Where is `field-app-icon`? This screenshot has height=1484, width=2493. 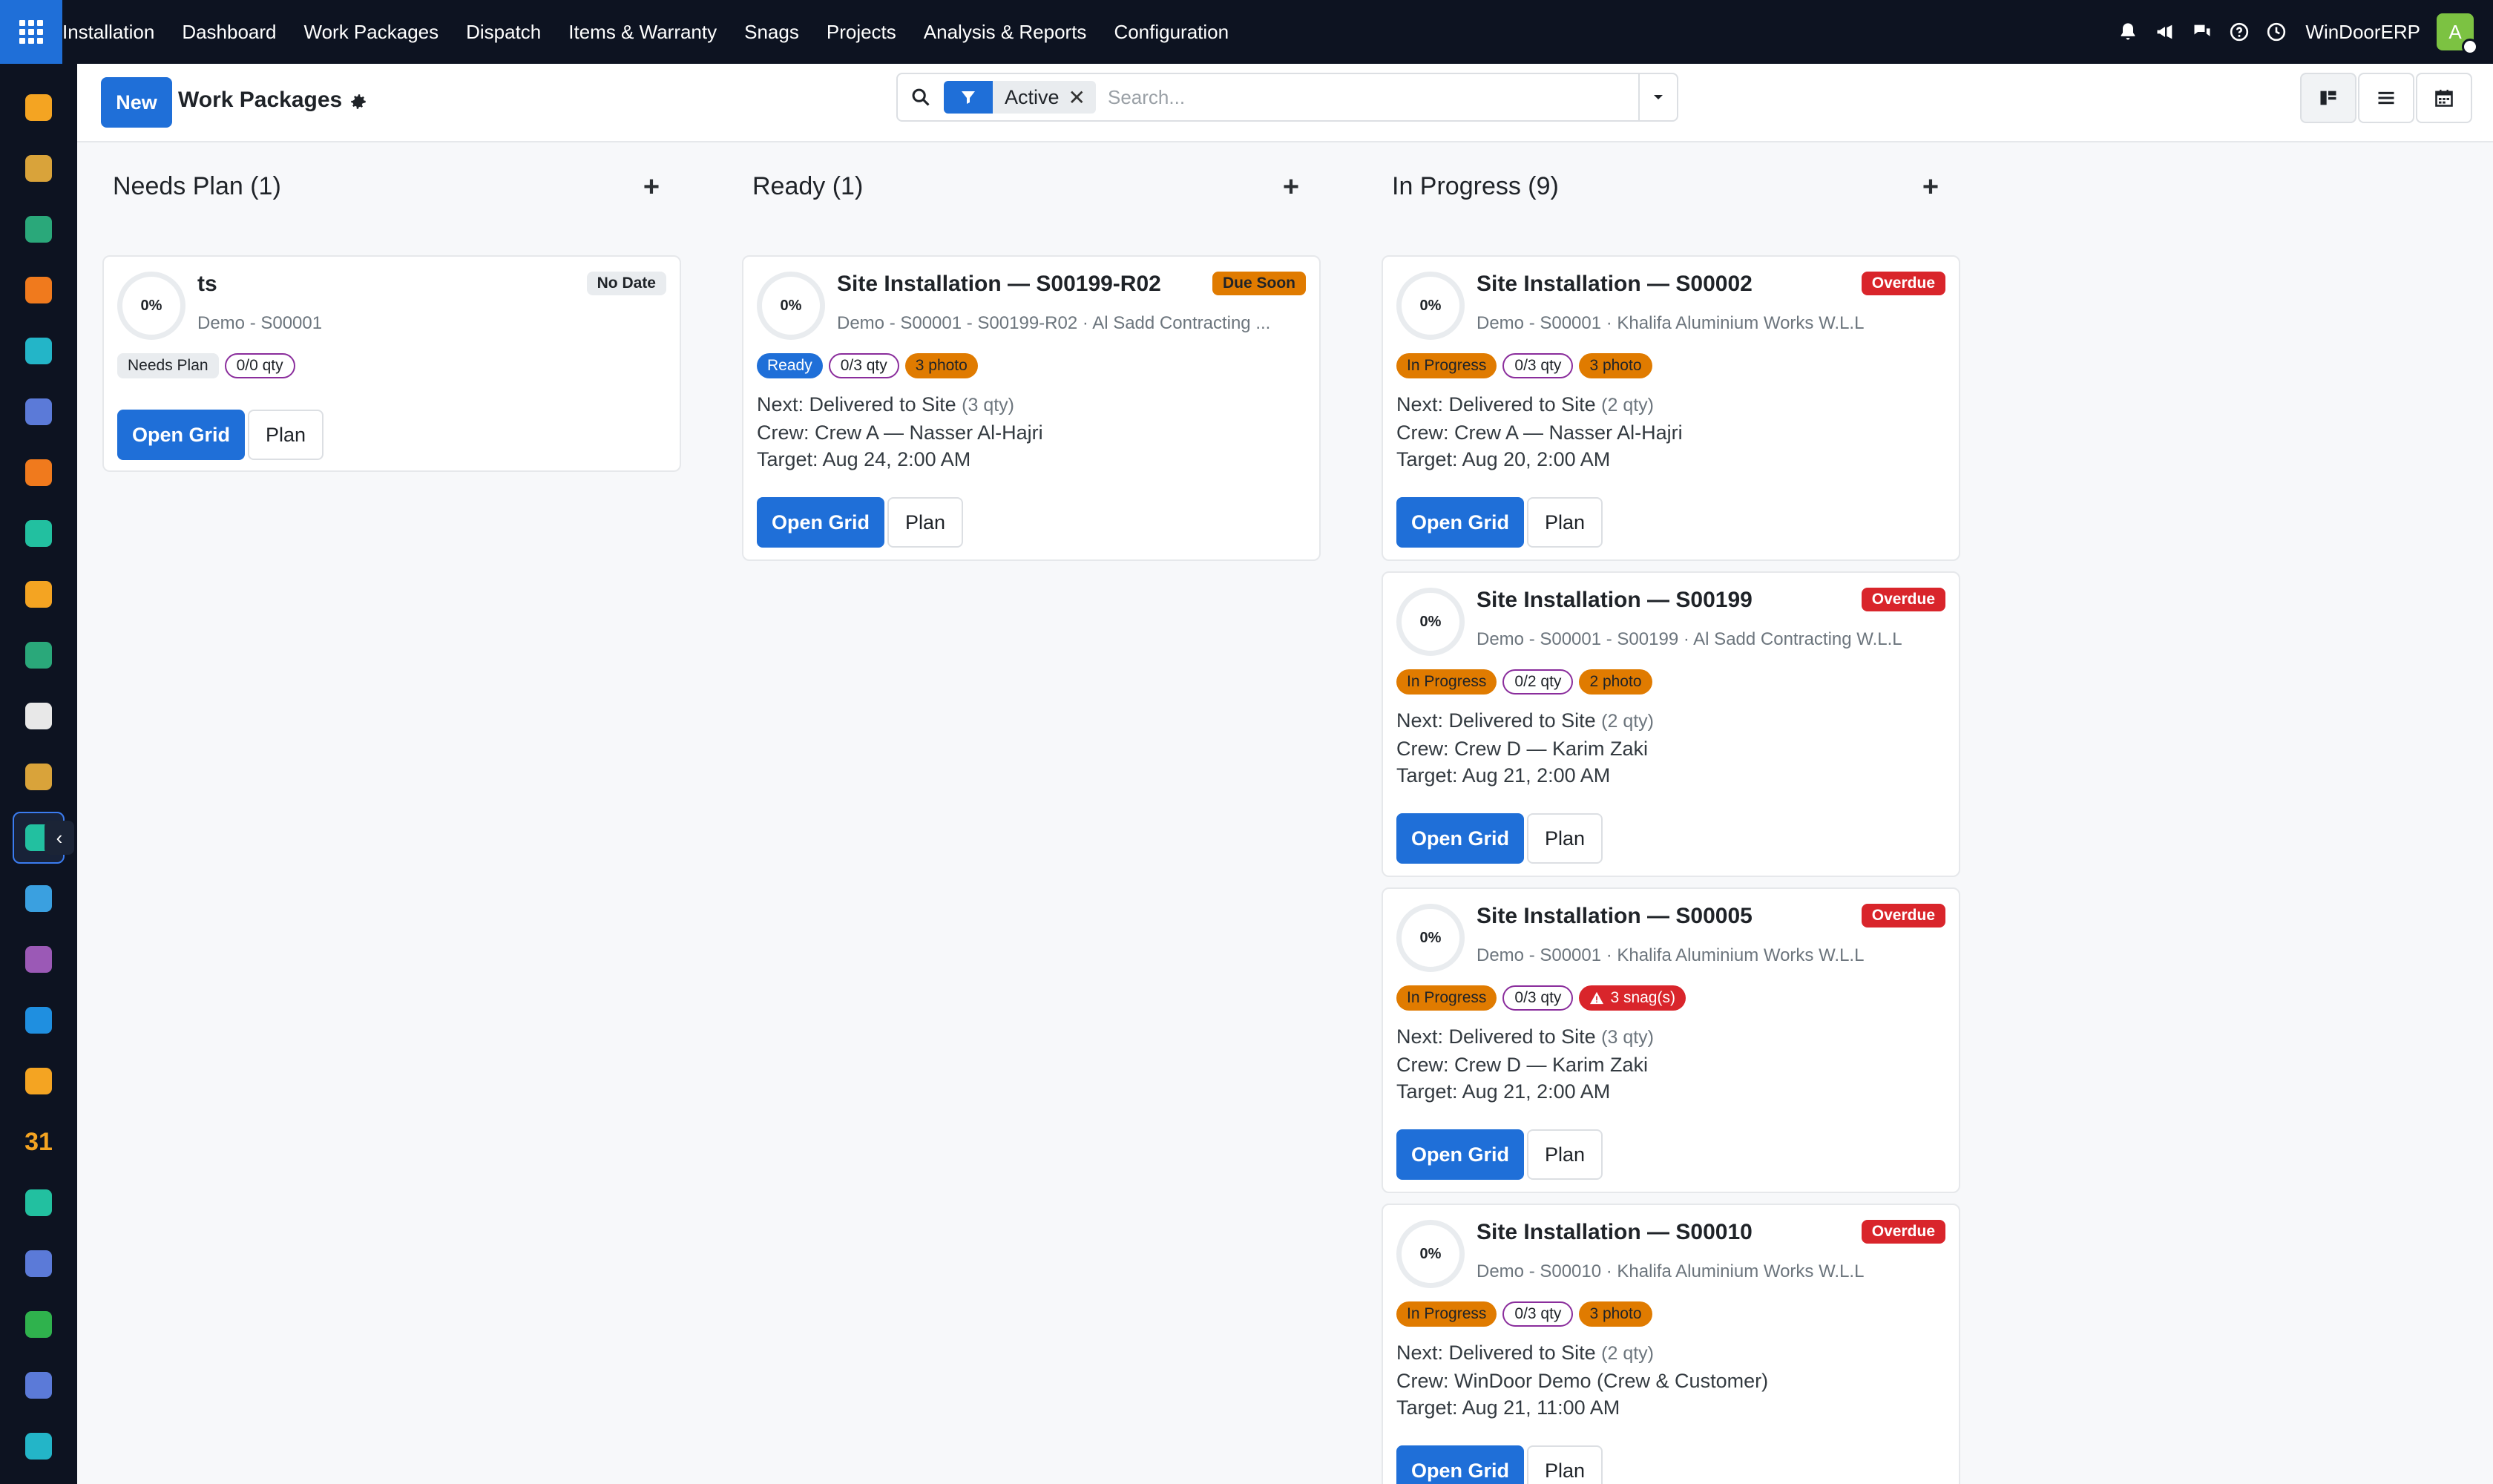 field-app-icon is located at coordinates (38, 533).